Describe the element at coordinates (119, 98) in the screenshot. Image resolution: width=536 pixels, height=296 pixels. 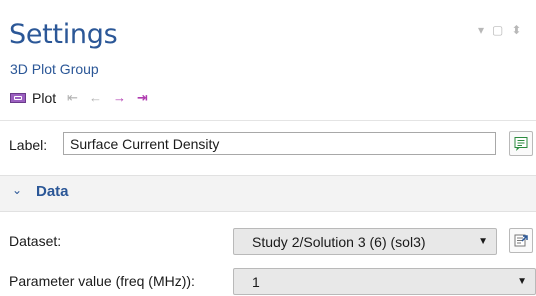
I see `next-arrow-icon: →` at that location.